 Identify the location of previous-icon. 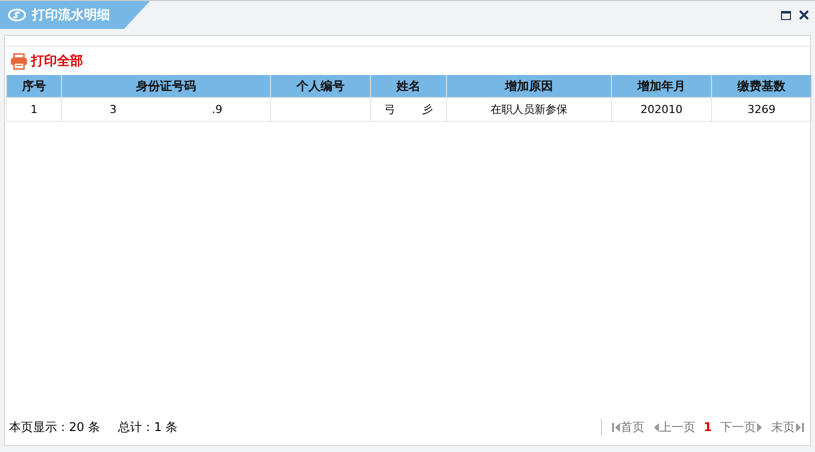
(655, 427).